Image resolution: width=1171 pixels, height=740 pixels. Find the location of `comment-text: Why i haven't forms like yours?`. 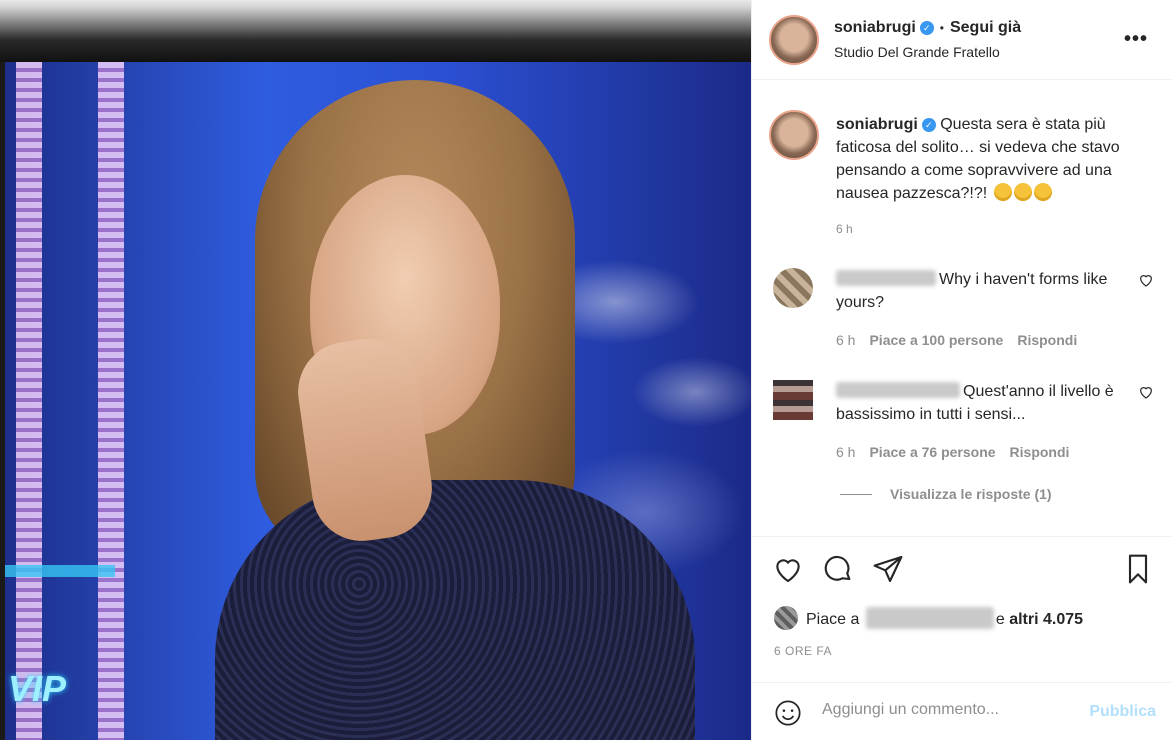

comment-text: Why i haven't forms like yours? is located at coordinates (972, 290).